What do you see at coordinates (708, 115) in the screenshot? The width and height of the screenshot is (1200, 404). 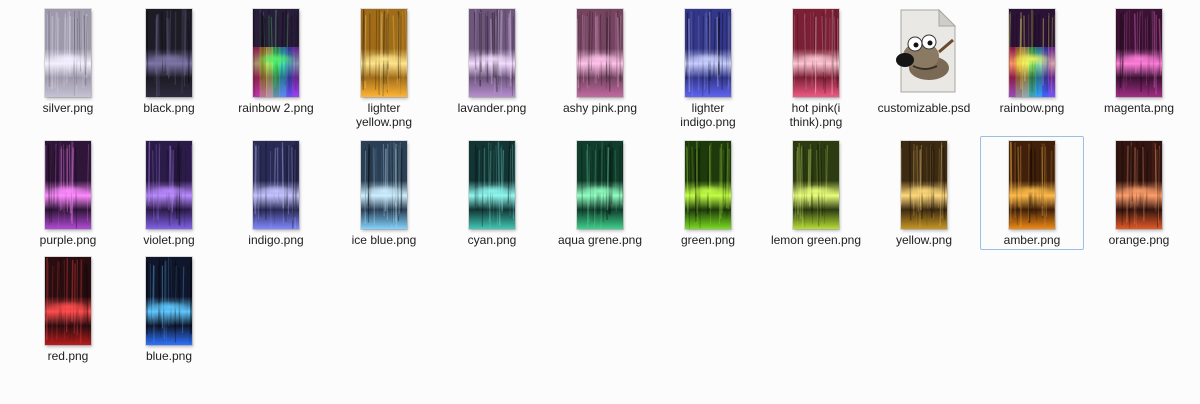 I see `file-name-label: lighter indigo.png` at bounding box center [708, 115].